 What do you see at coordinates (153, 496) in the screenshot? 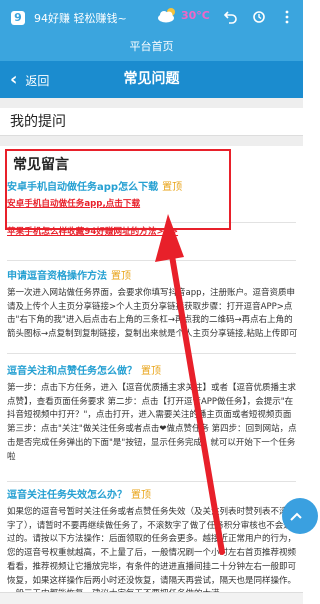
I see `faq-question: 逗音关注任务失效怎么办？ 置顶` at bounding box center [153, 496].